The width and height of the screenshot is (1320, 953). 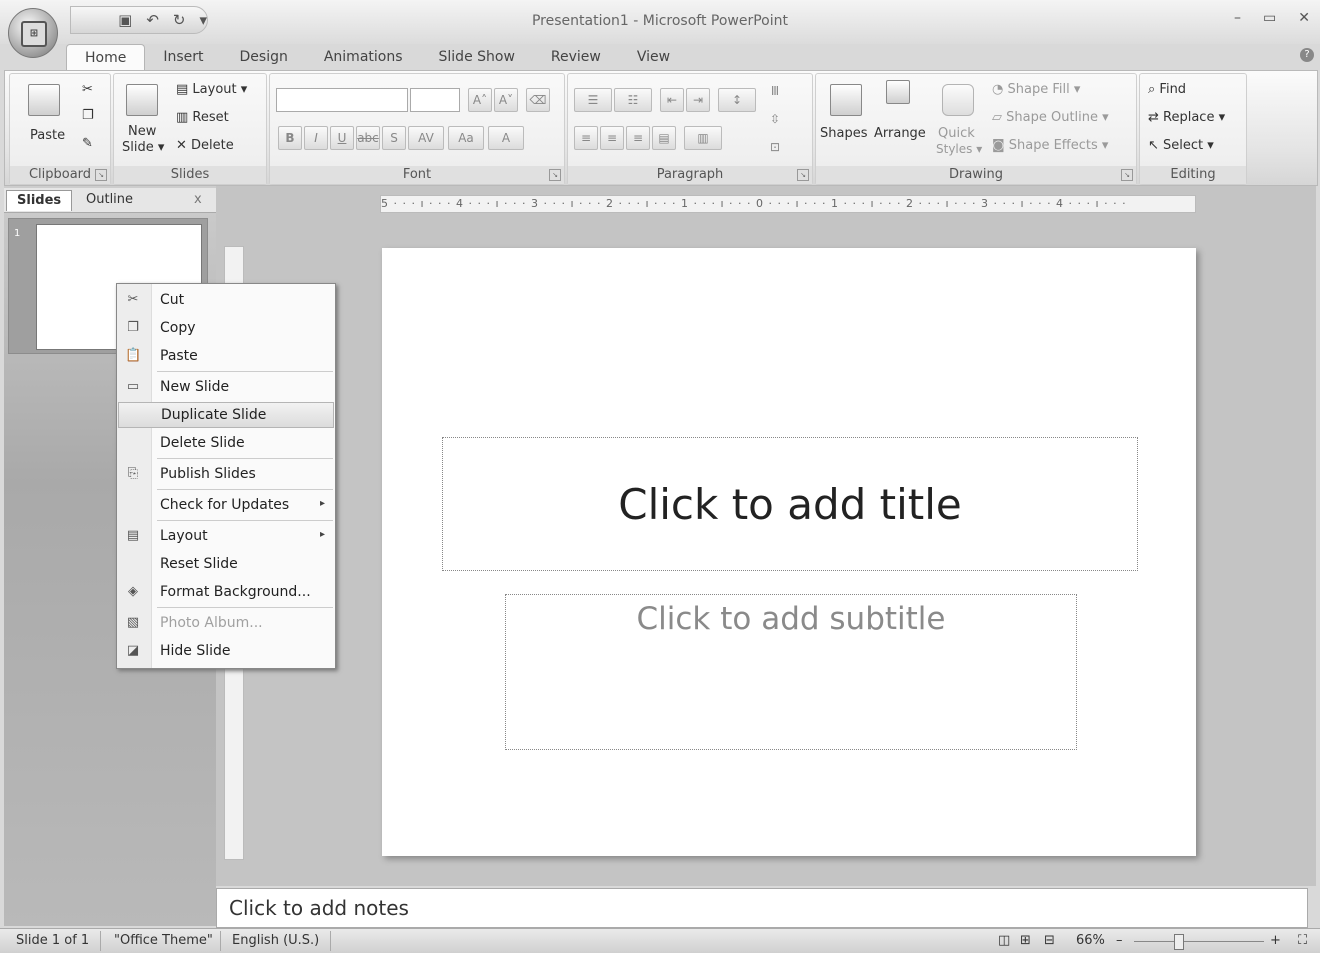 What do you see at coordinates (142, 100) in the screenshot?
I see `new-slide-icon` at bounding box center [142, 100].